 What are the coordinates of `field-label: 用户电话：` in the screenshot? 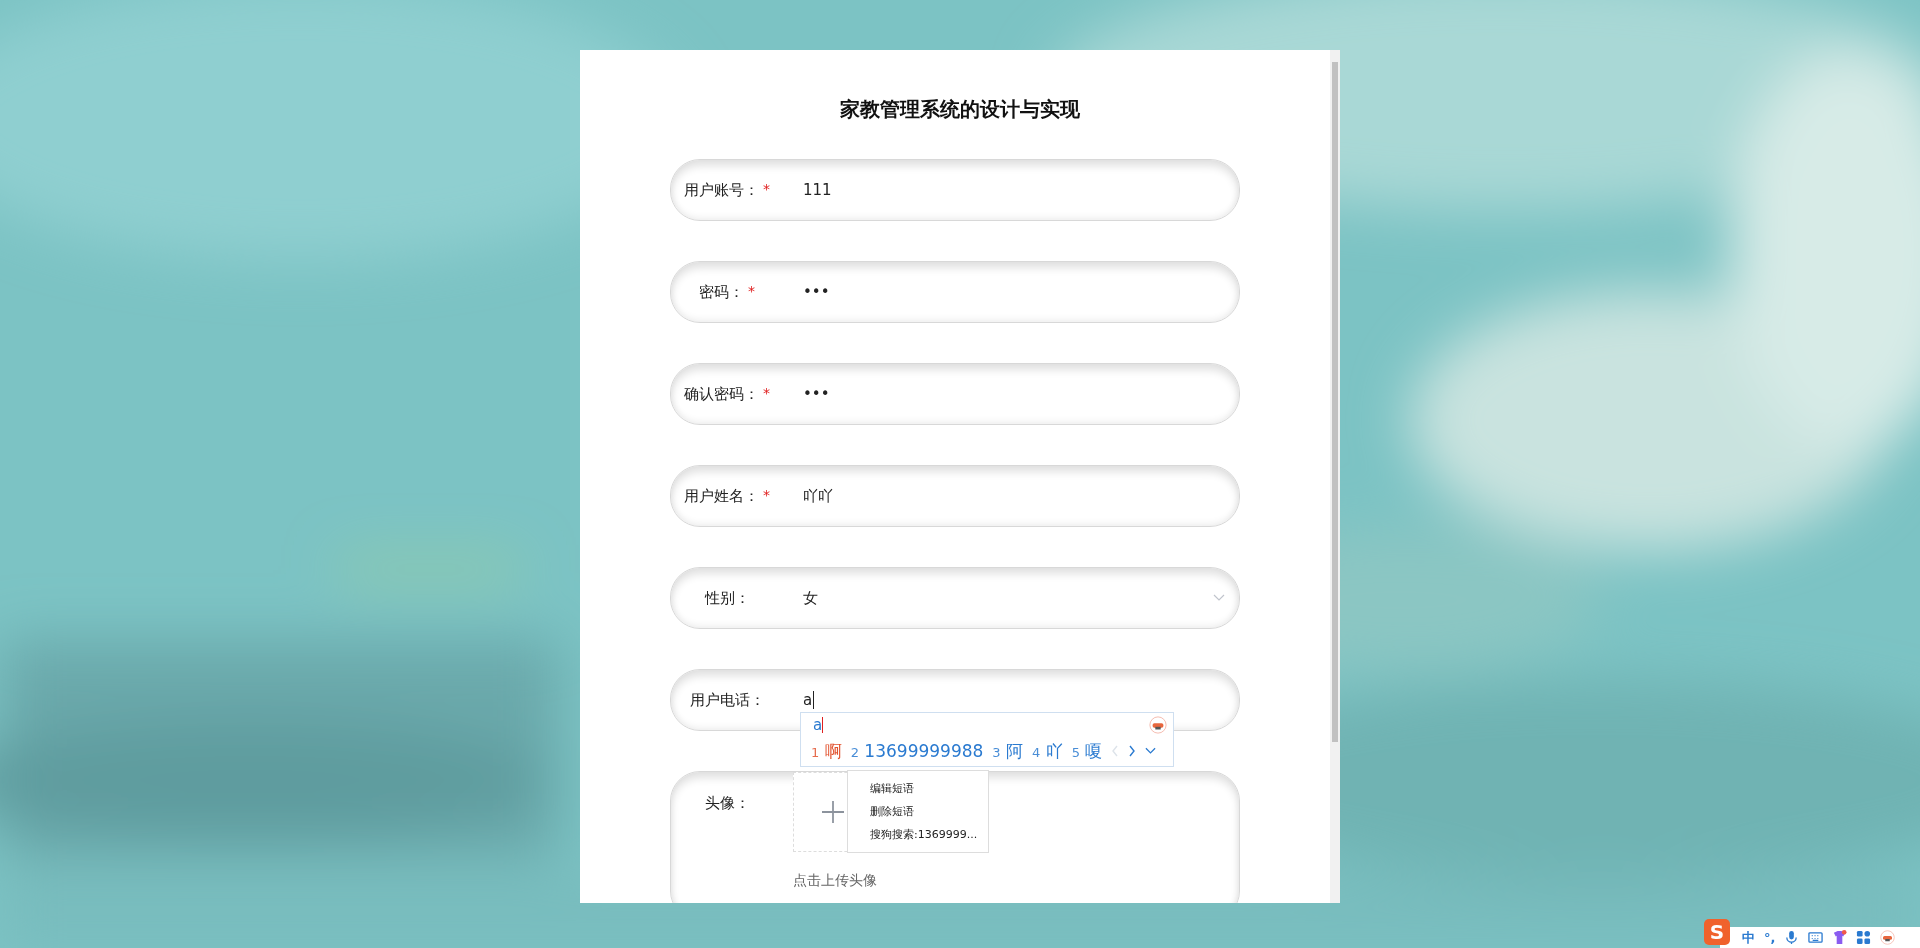 It's located at (727, 700).